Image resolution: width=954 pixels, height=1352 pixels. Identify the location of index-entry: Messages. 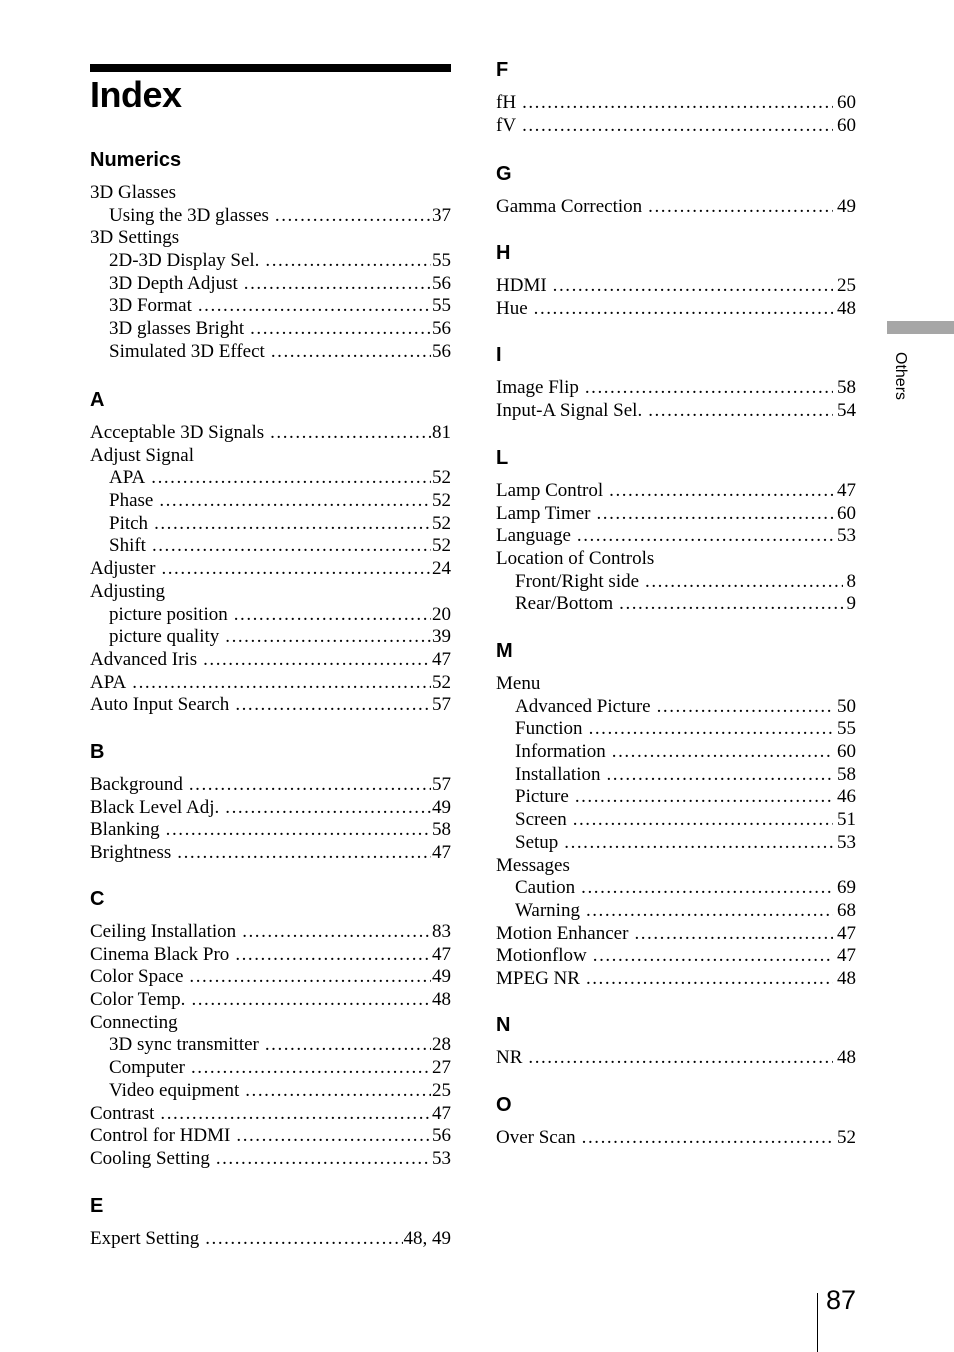
(676, 866).